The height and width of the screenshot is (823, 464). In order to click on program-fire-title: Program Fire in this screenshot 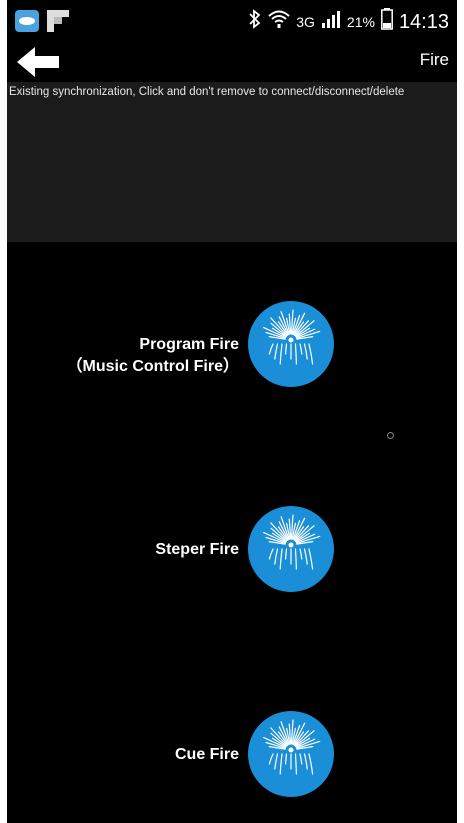, I will do `click(189, 344)`.